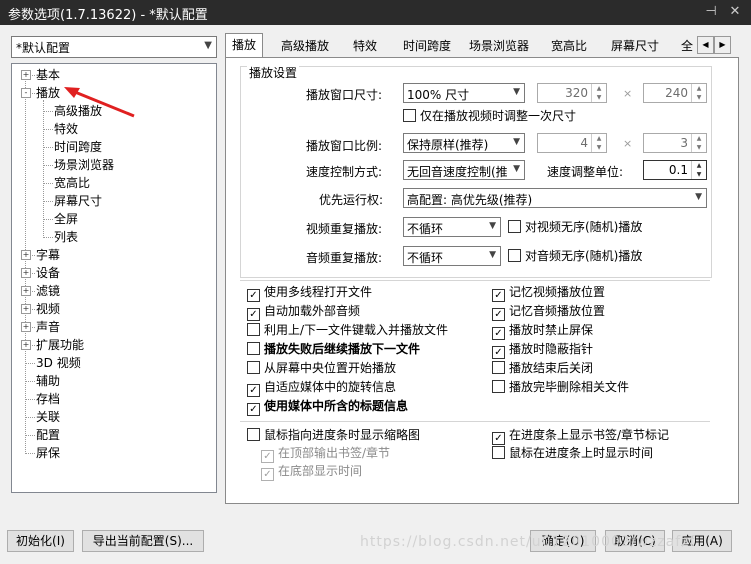  What do you see at coordinates (499, 46) in the screenshot?
I see `tab: 场景浏览器` at bounding box center [499, 46].